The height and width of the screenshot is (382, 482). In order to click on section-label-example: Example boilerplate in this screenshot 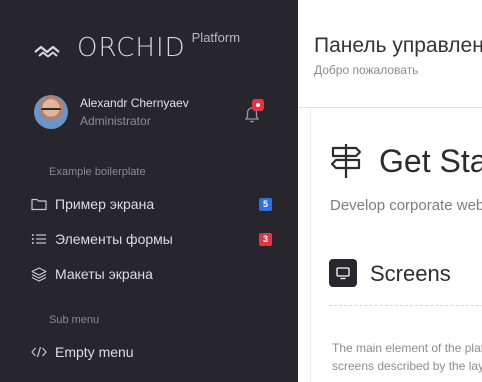, I will do `click(97, 172)`.